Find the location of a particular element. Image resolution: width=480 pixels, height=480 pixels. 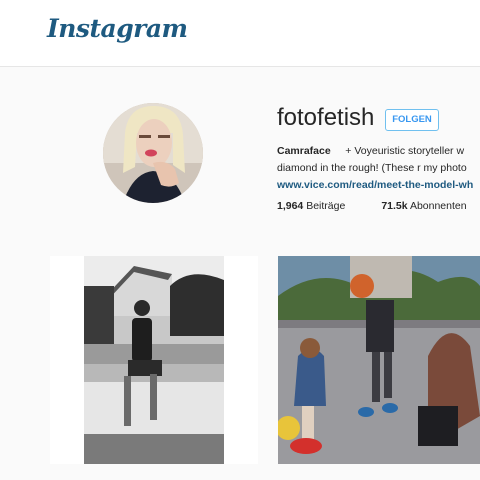

followers-label: Abonnenten is located at coordinates (438, 206).